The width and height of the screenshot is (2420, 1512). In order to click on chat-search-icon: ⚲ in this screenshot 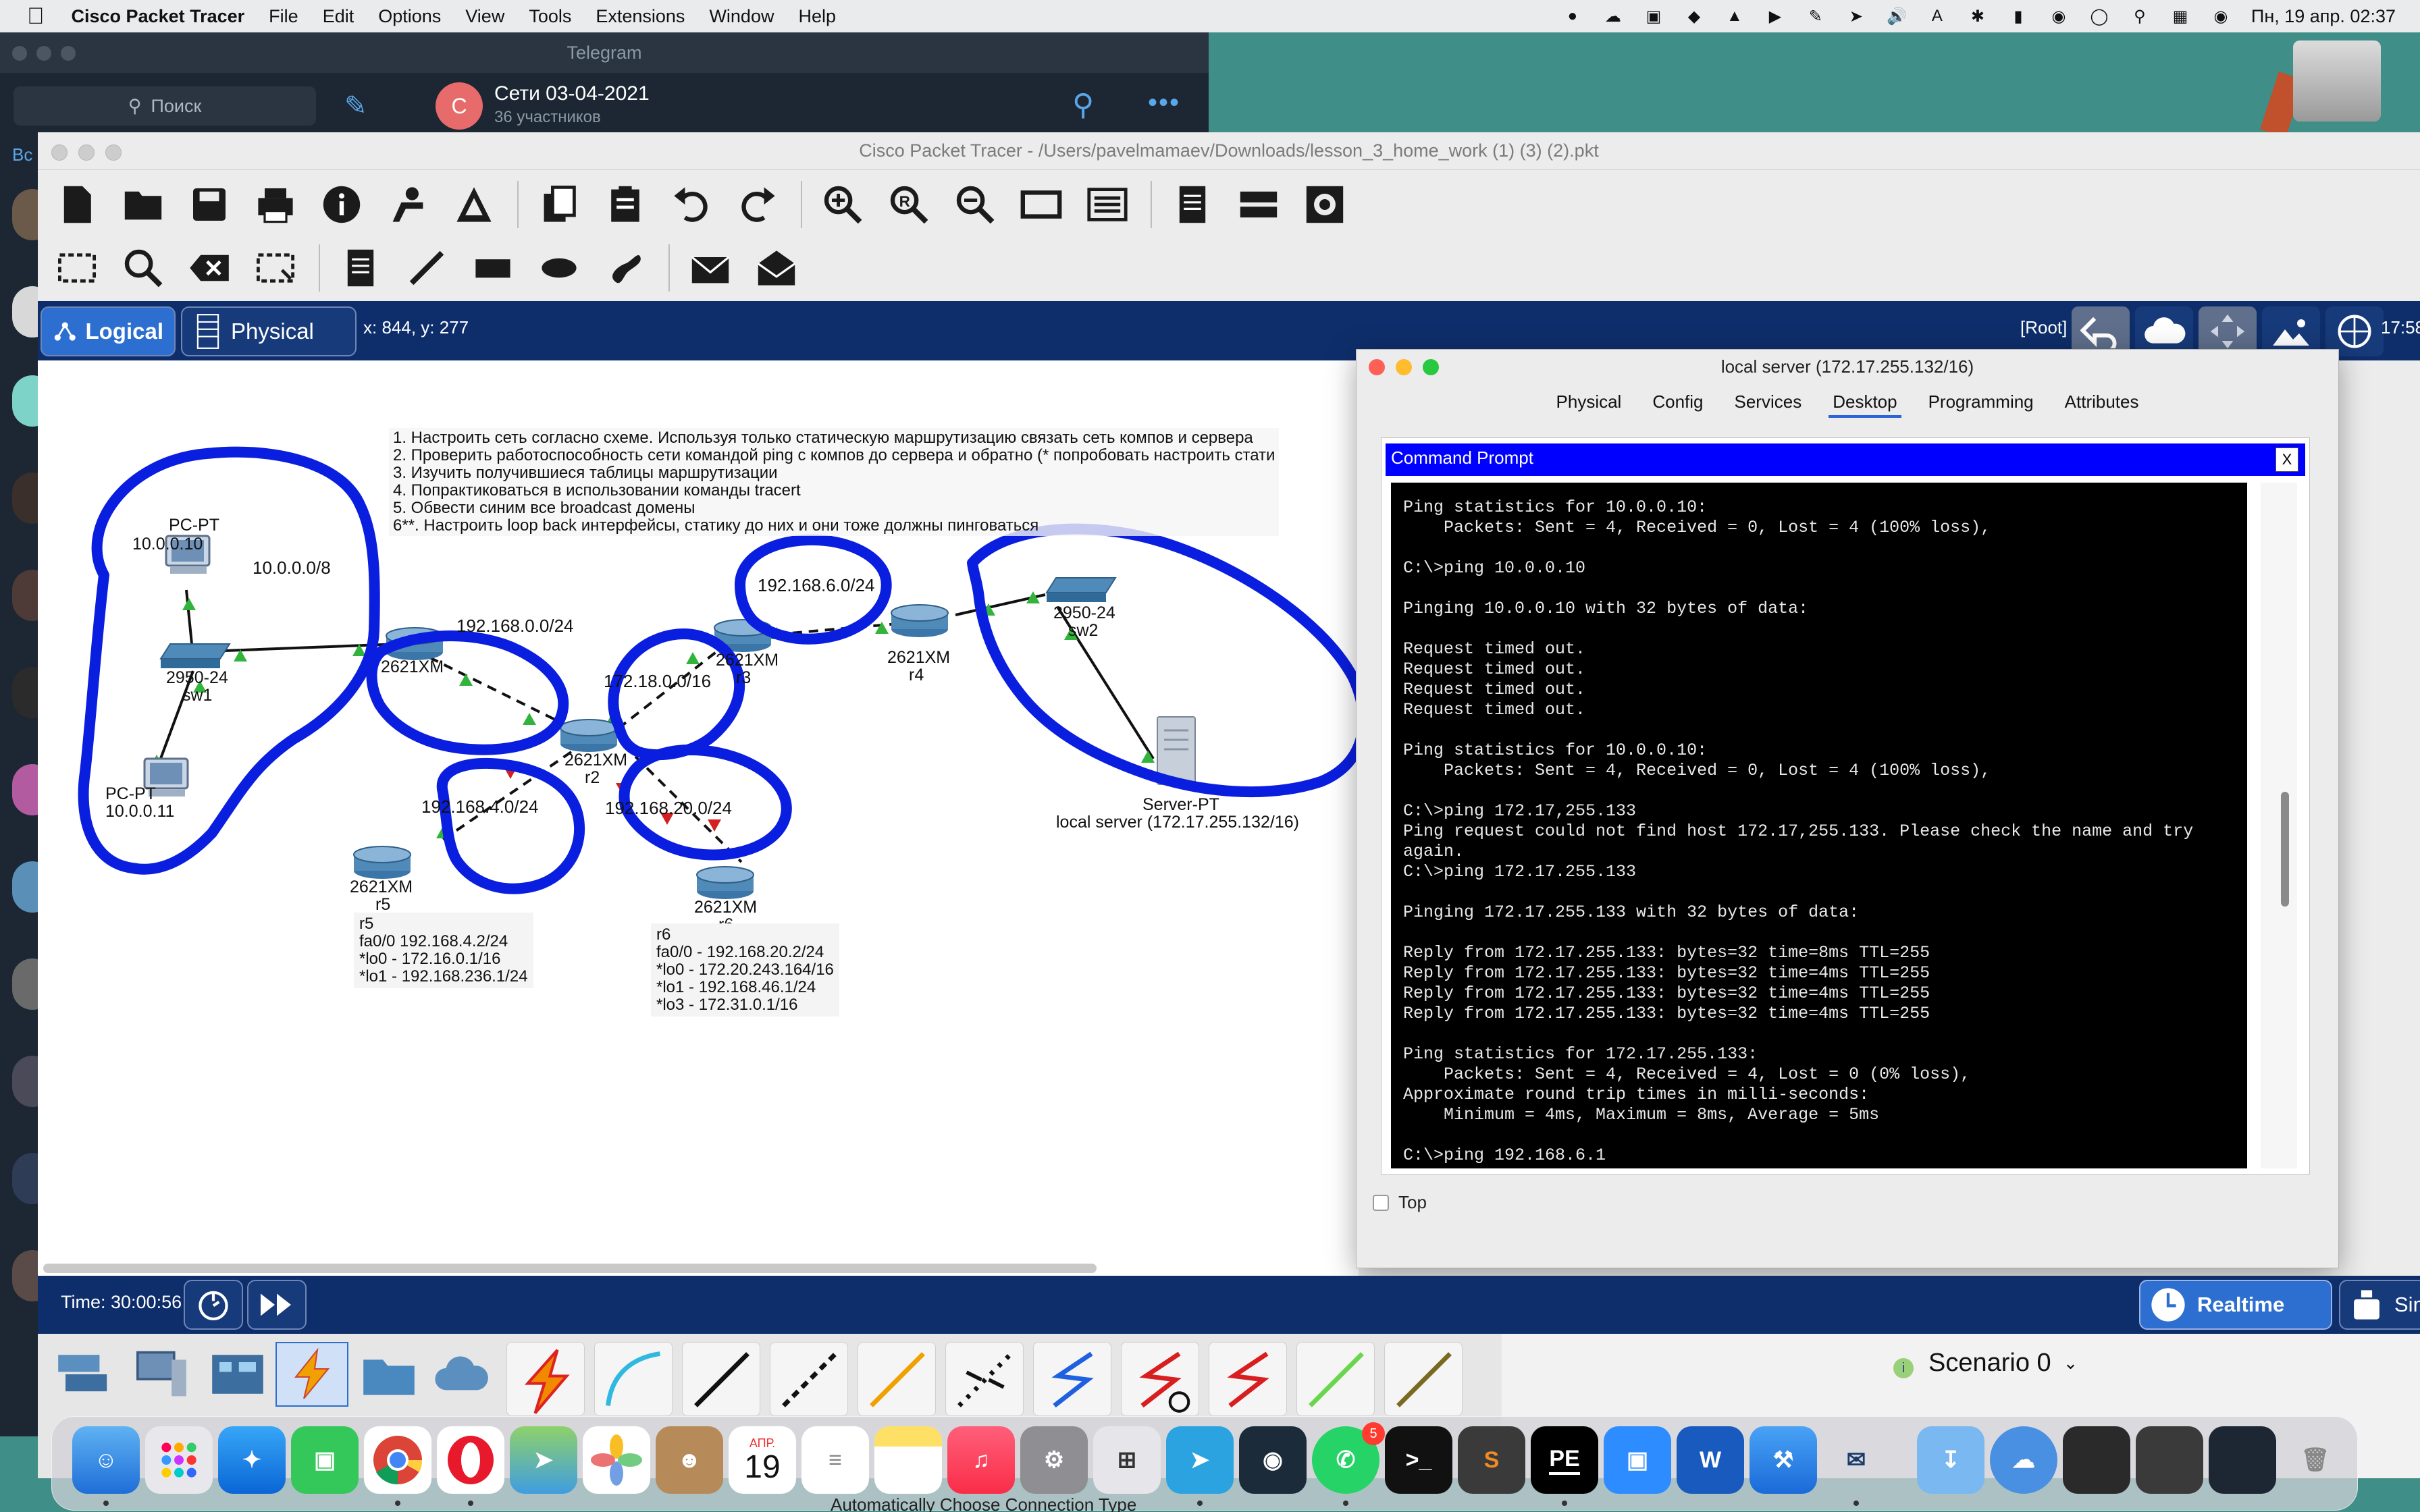, I will do `click(1083, 105)`.